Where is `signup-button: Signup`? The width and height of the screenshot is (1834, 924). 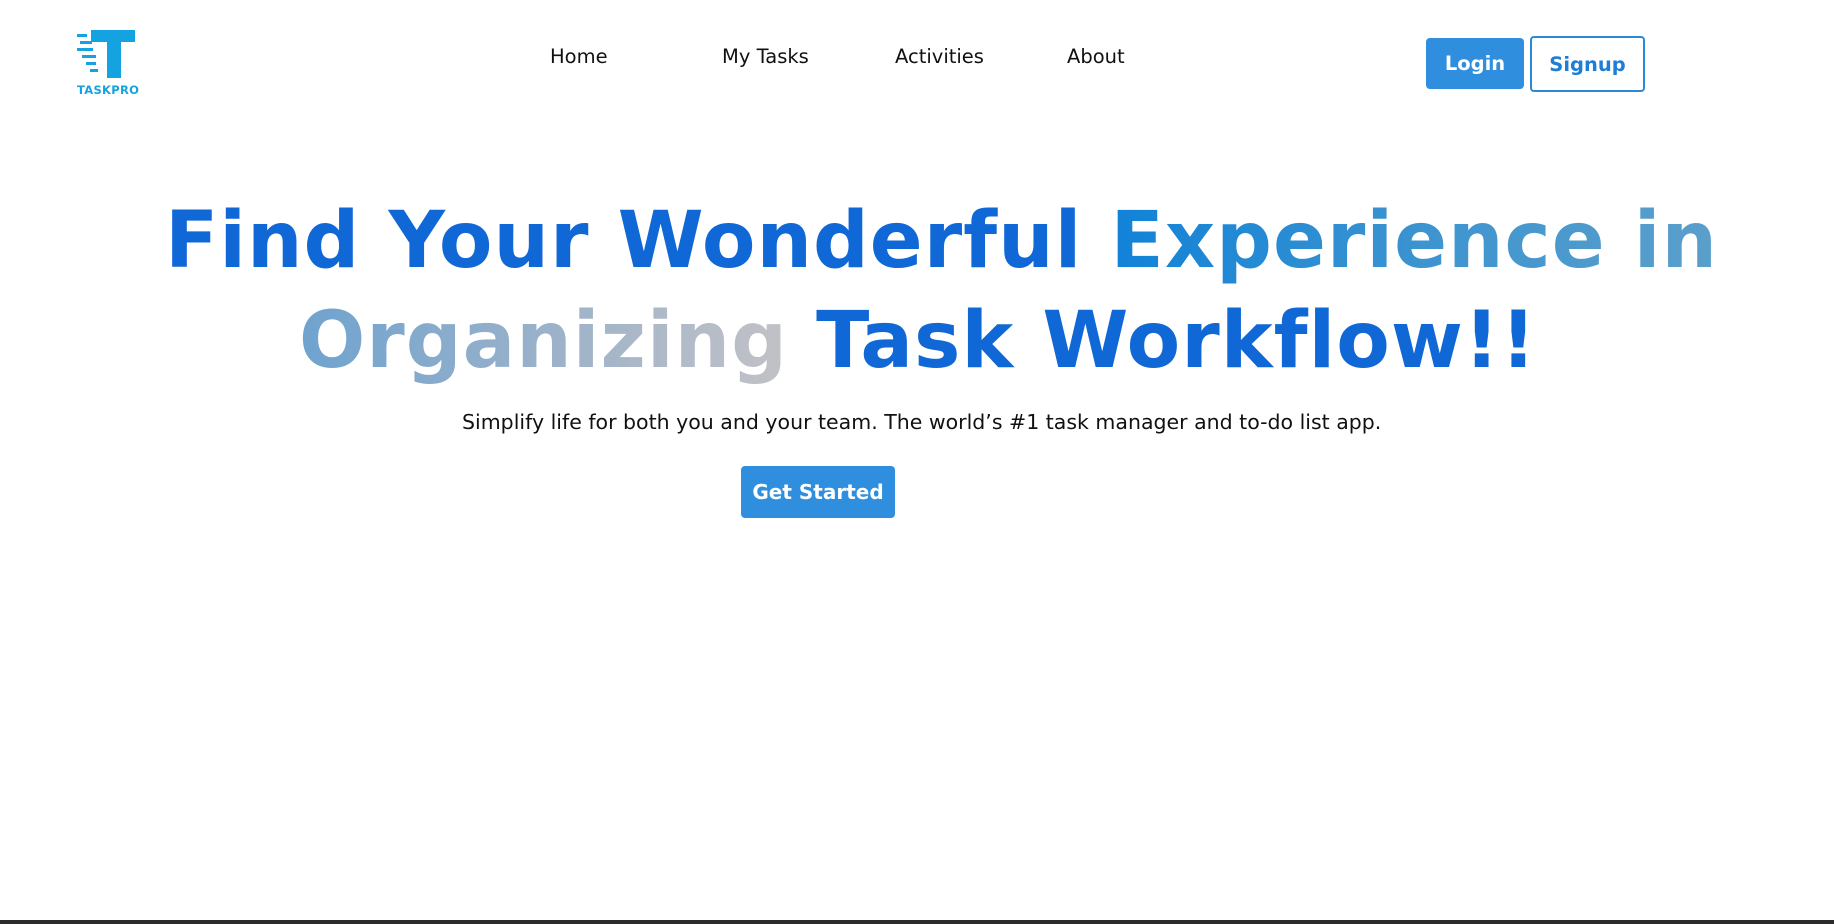 signup-button: Signup is located at coordinates (1587, 64).